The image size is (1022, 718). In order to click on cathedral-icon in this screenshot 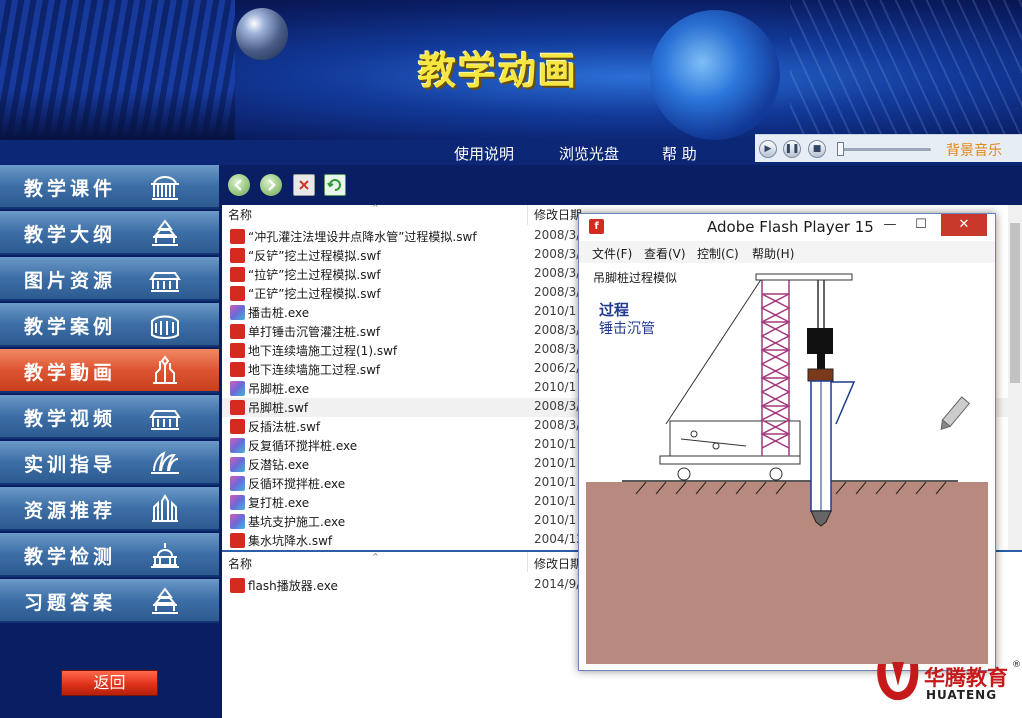, I will do `click(165, 370)`.